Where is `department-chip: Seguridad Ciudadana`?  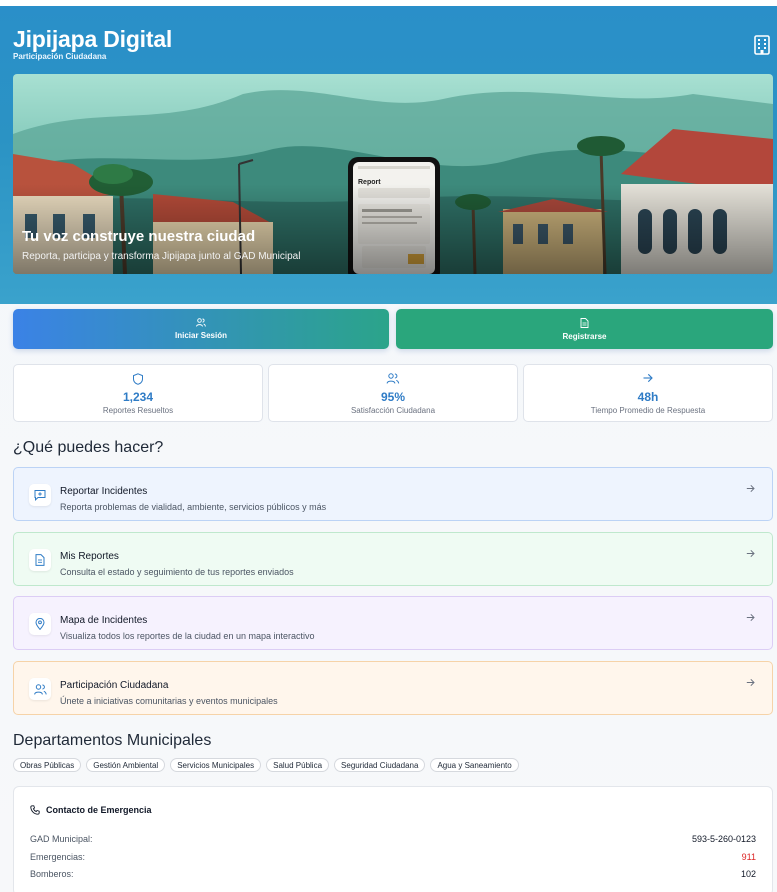 department-chip: Seguridad Ciudadana is located at coordinates (380, 765).